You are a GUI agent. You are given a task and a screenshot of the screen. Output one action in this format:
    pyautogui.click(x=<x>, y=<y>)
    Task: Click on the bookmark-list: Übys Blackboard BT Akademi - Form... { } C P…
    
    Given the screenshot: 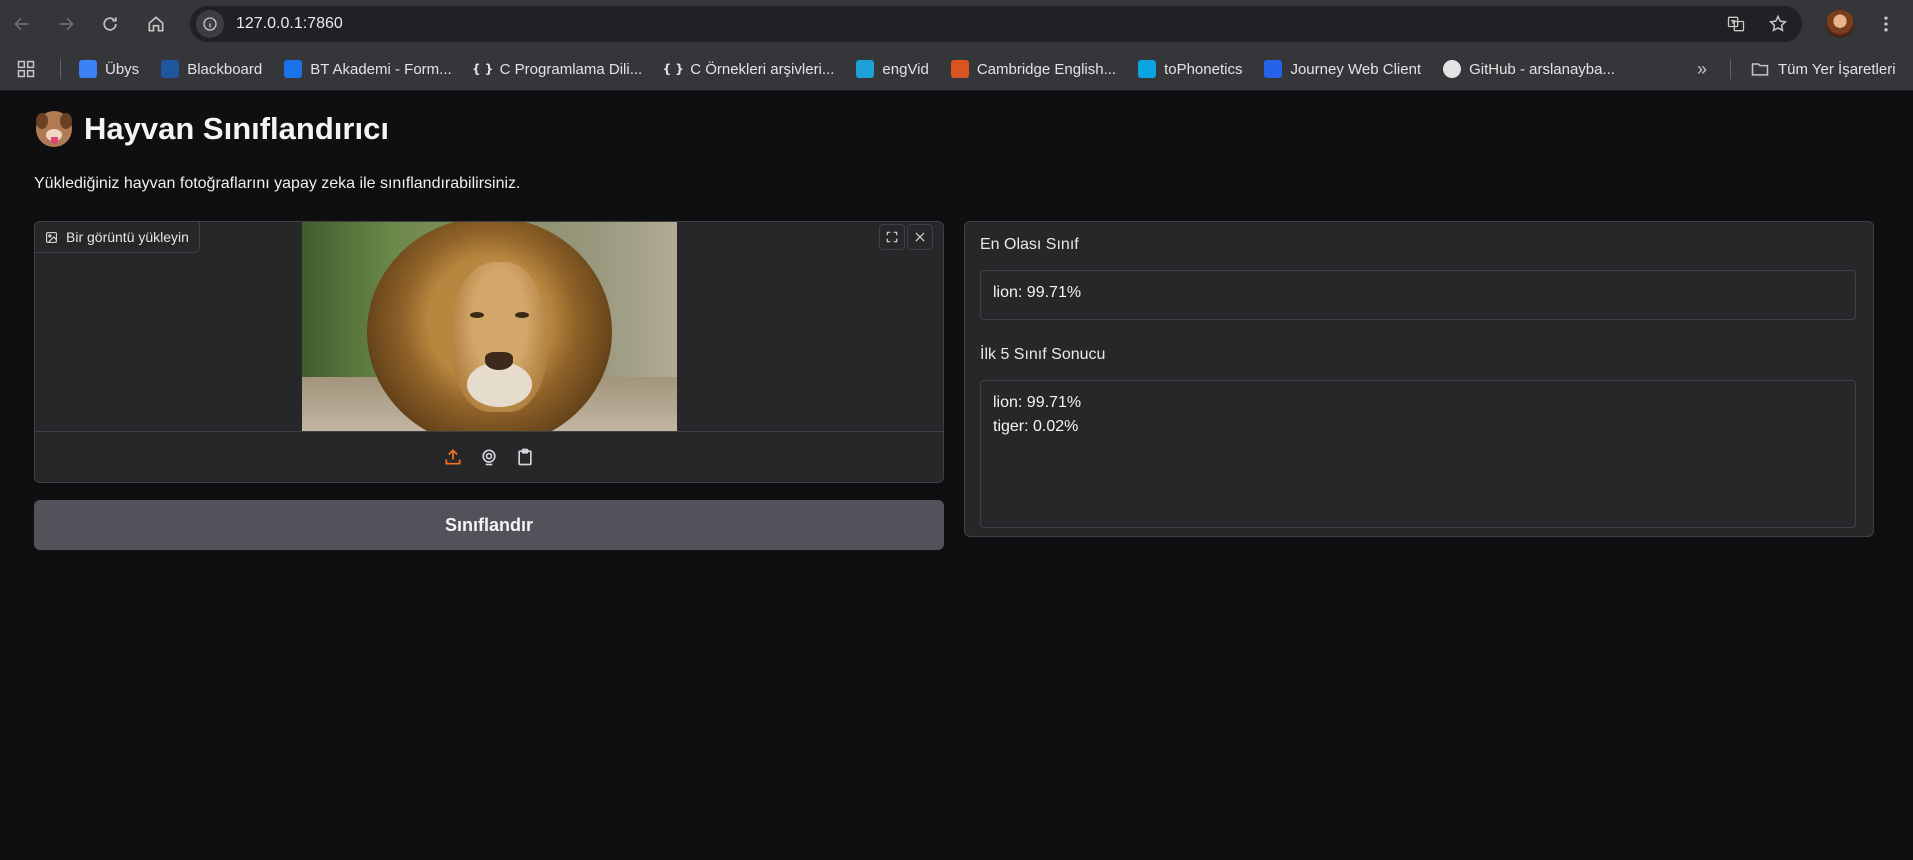 What is the action you would take?
    pyautogui.click(x=858, y=69)
    